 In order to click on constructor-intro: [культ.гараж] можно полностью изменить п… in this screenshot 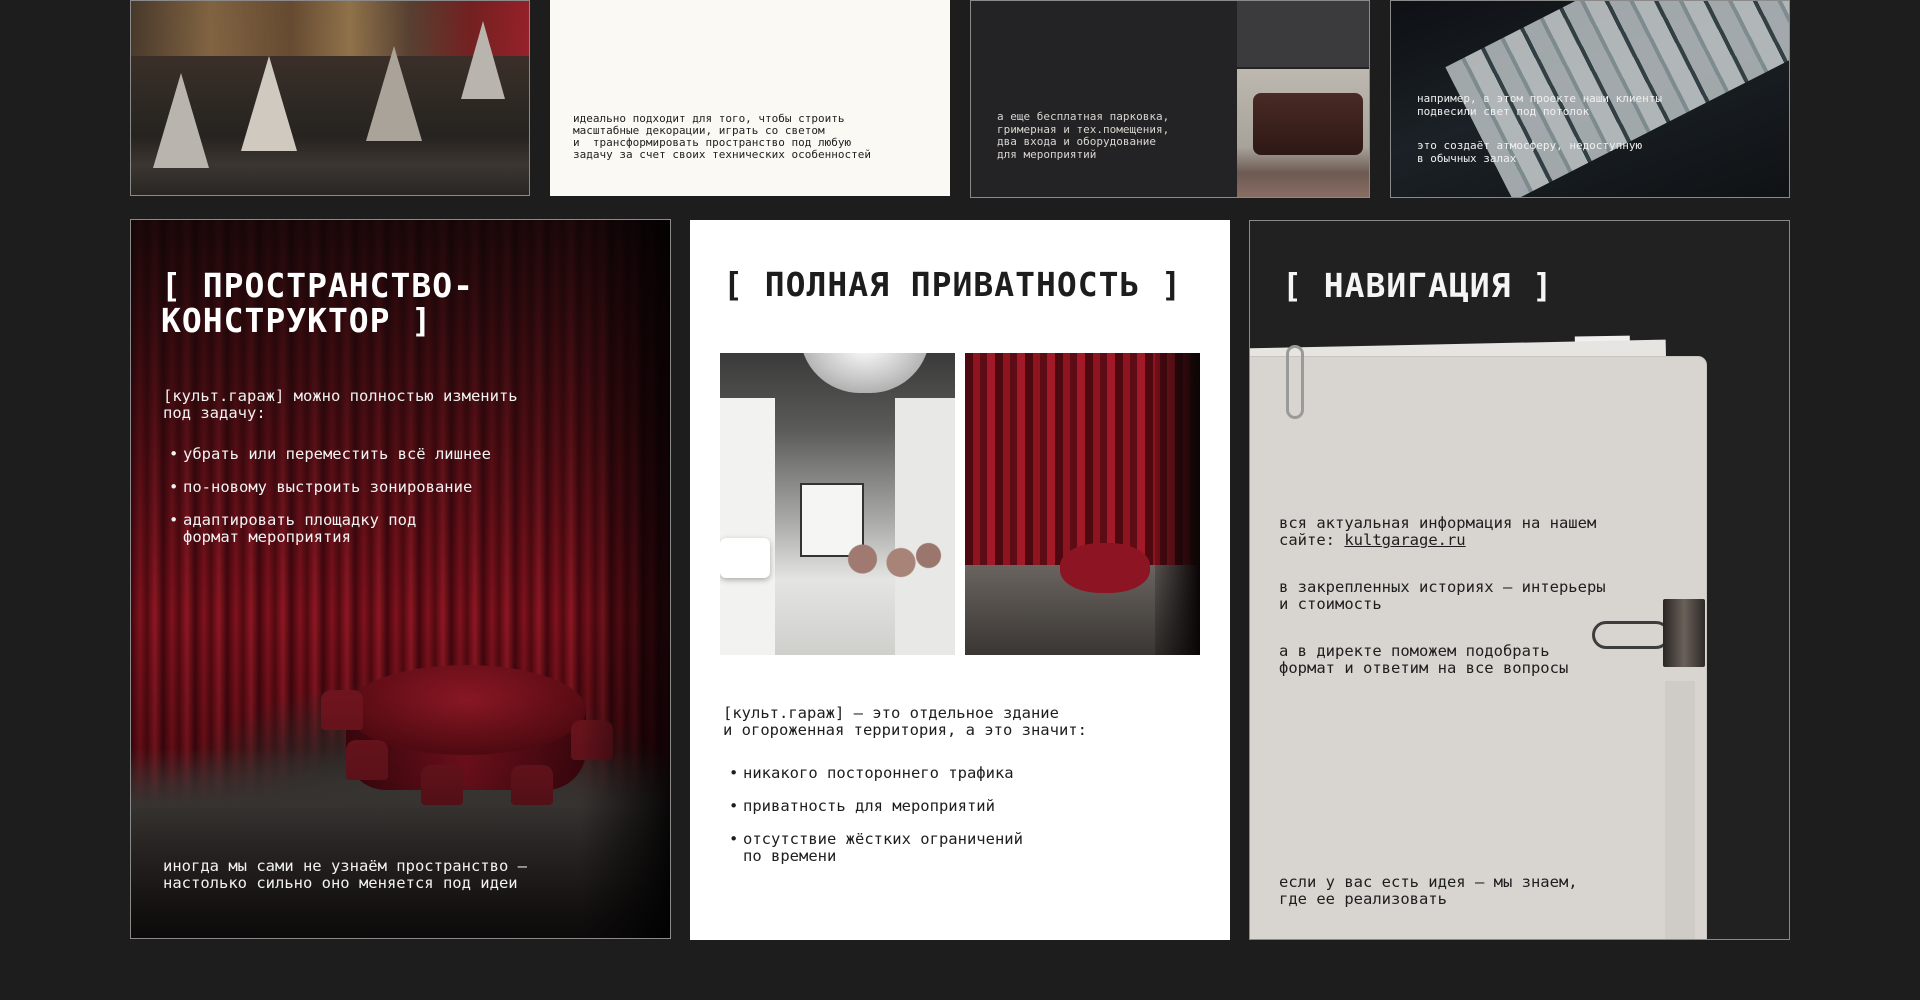, I will do `click(340, 404)`.